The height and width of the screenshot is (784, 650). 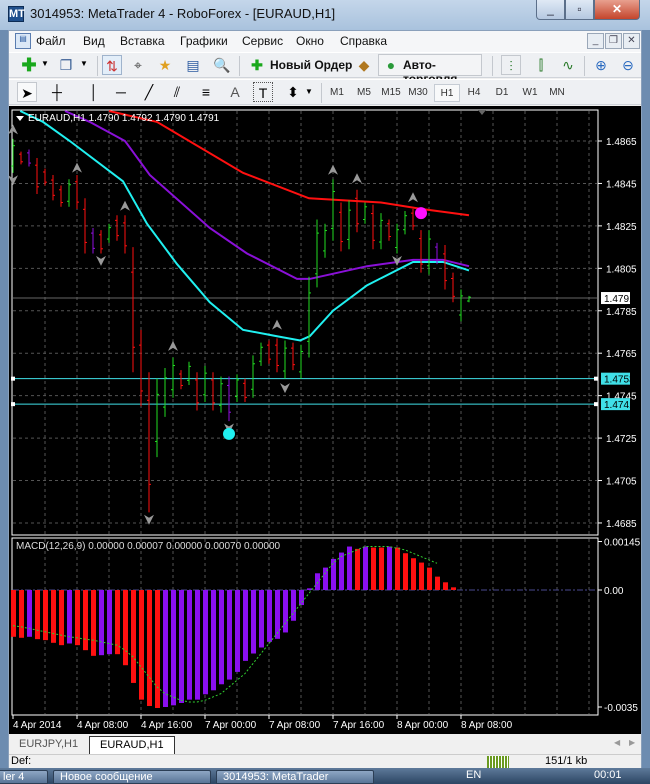 I want to click on clock: 00:01, so click(x=608, y=775).